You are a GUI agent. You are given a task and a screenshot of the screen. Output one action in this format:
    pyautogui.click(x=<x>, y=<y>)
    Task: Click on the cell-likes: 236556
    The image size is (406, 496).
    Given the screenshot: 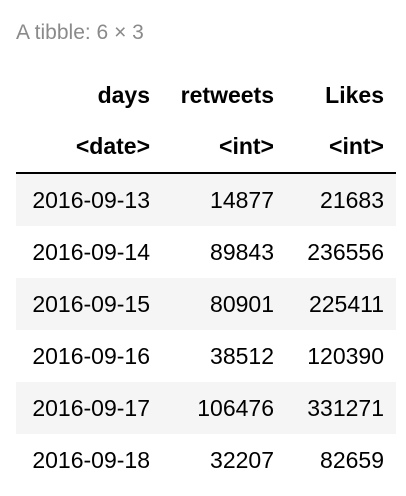 What is the action you would take?
    pyautogui.click(x=345, y=252)
    